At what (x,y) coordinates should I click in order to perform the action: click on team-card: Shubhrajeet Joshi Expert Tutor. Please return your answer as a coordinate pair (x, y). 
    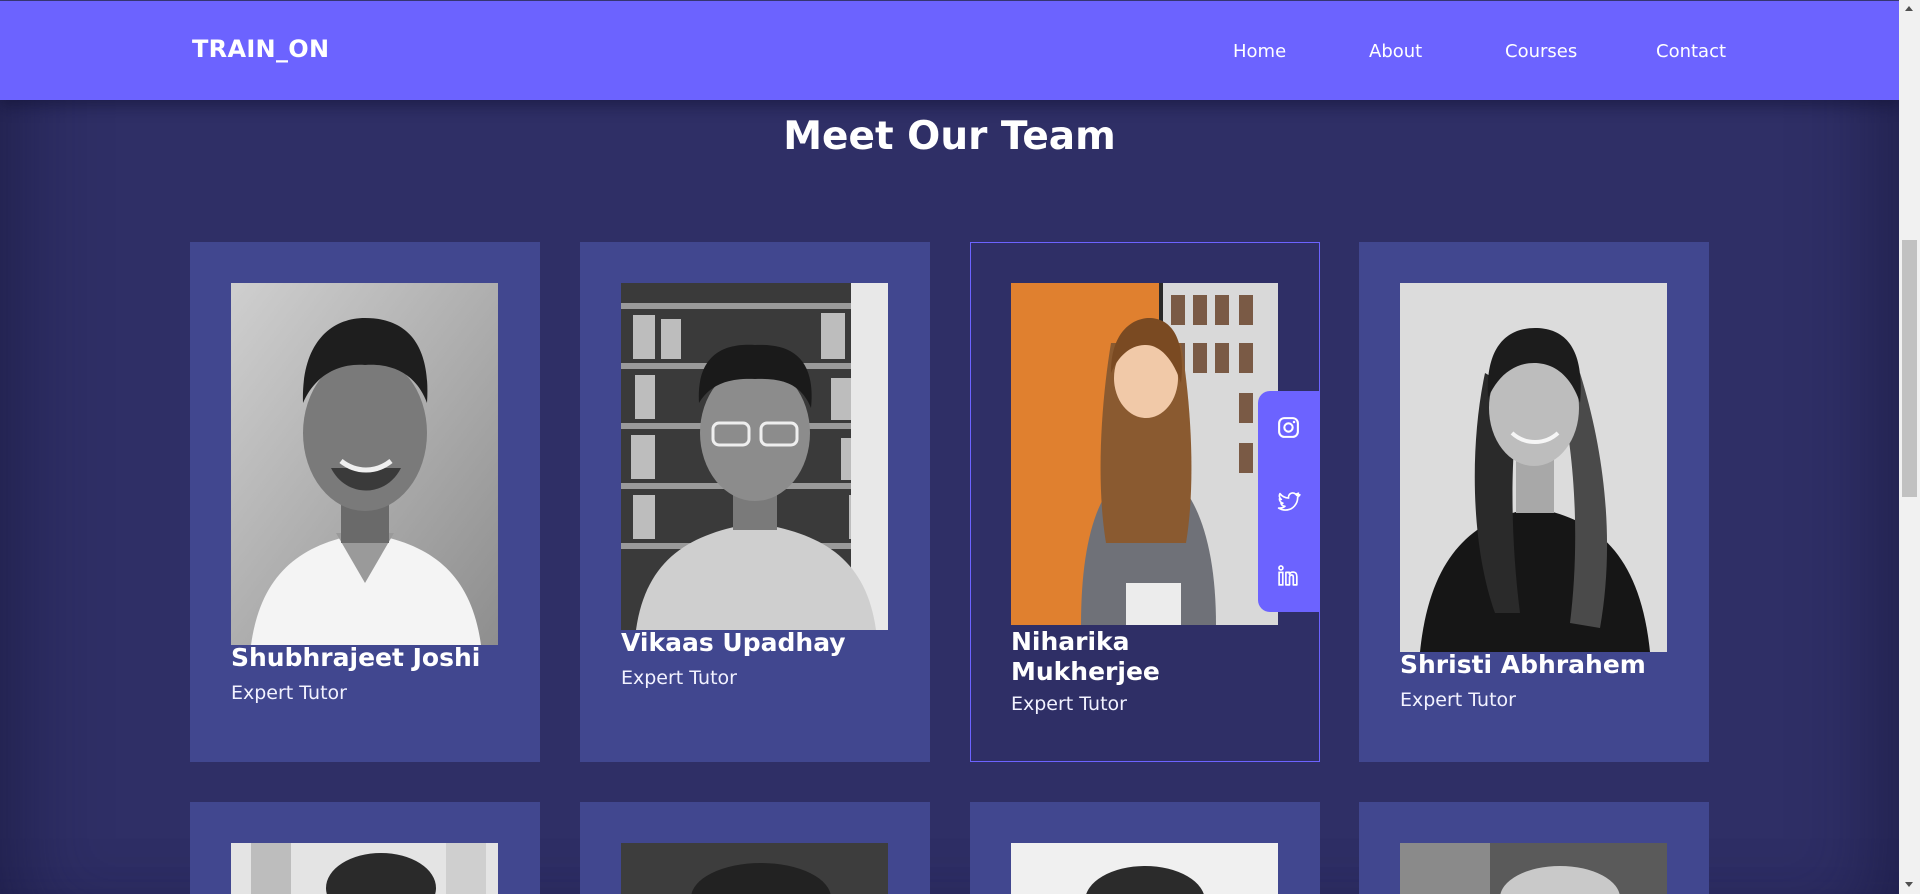
    Looking at the image, I should click on (365, 502).